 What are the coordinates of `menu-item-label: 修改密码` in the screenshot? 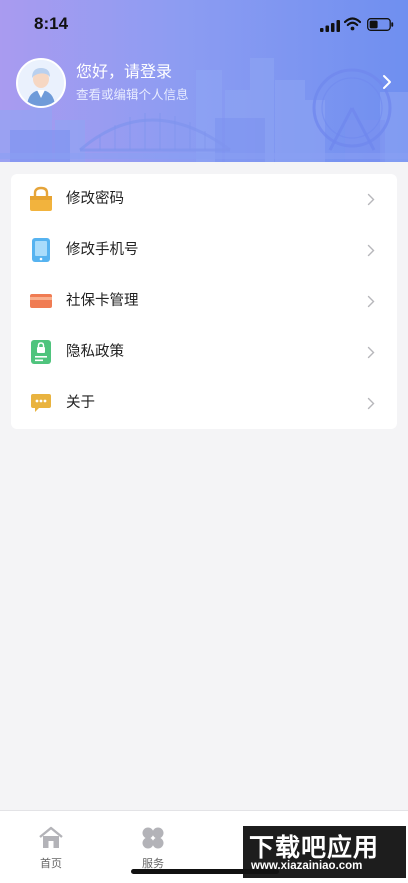 It's located at (95, 199).